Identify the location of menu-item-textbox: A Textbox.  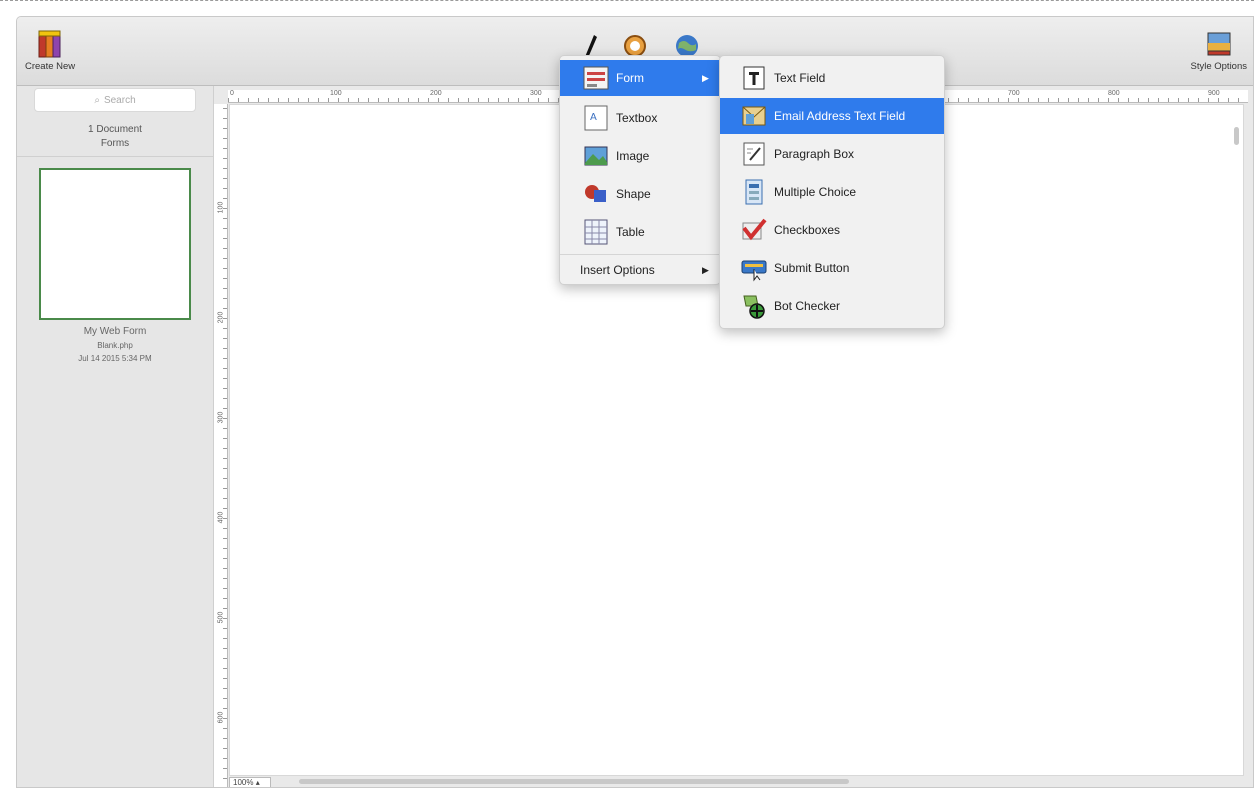
(608, 118).